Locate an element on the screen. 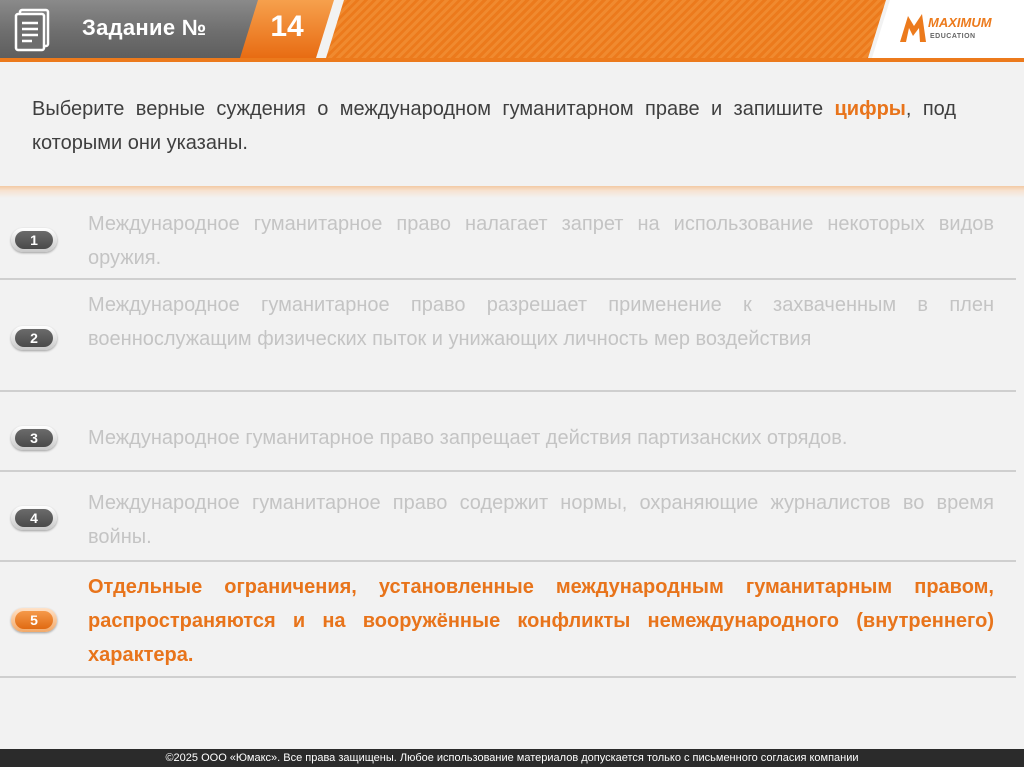  option-number-badge: 5 is located at coordinates (34, 620).